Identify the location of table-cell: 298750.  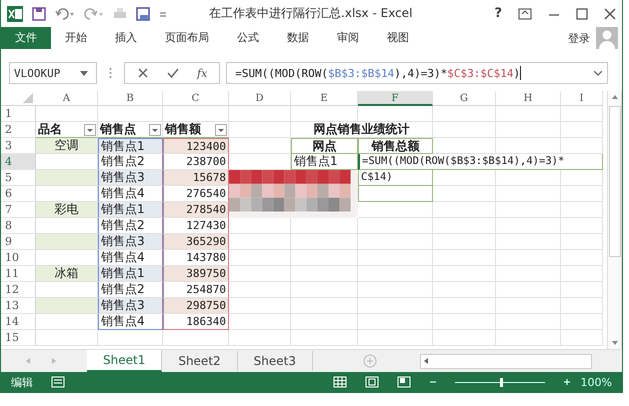
(196, 306).